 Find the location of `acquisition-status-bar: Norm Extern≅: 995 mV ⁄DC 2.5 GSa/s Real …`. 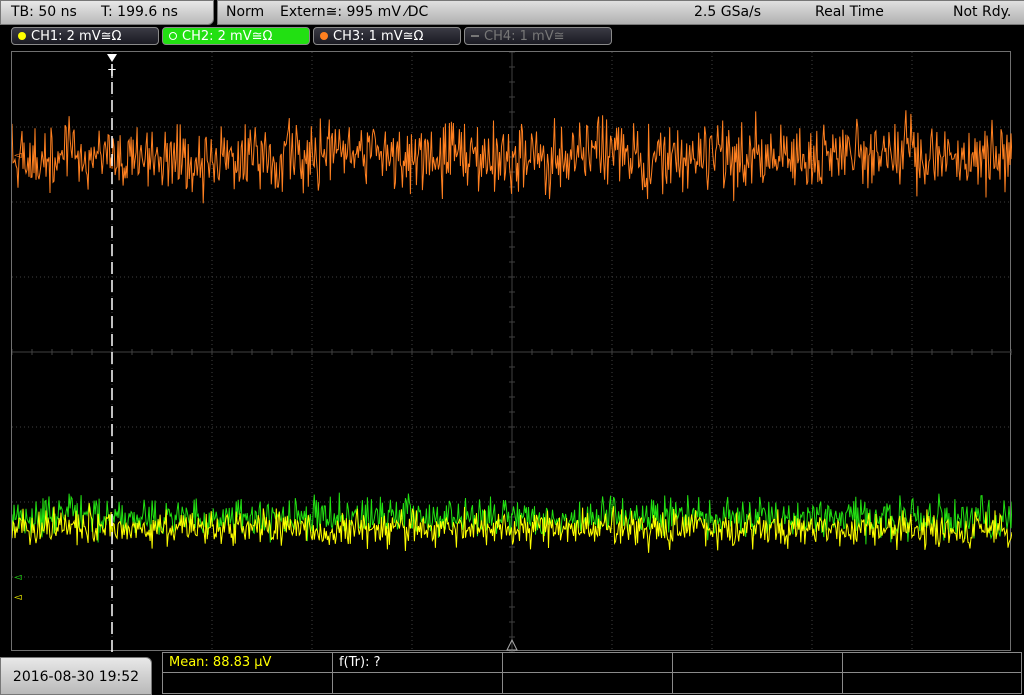

acquisition-status-bar: Norm Extern≅: 995 mV ⁄DC 2.5 GSa/s Real … is located at coordinates (620, 12).